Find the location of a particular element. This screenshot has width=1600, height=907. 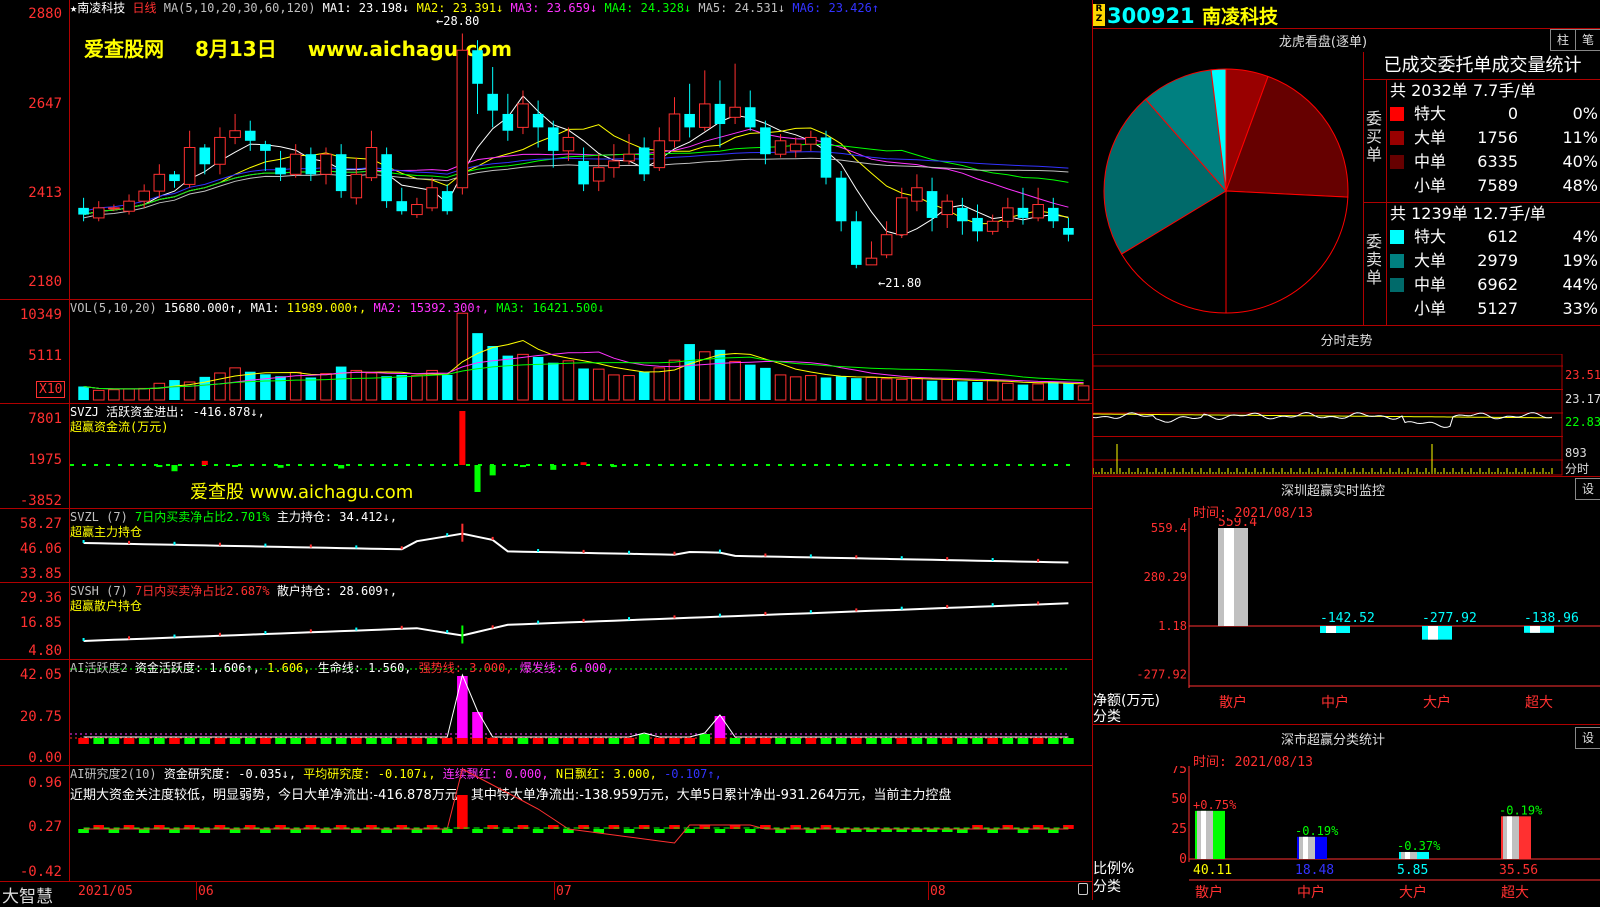

volume-chart is located at coordinates (581, 351).